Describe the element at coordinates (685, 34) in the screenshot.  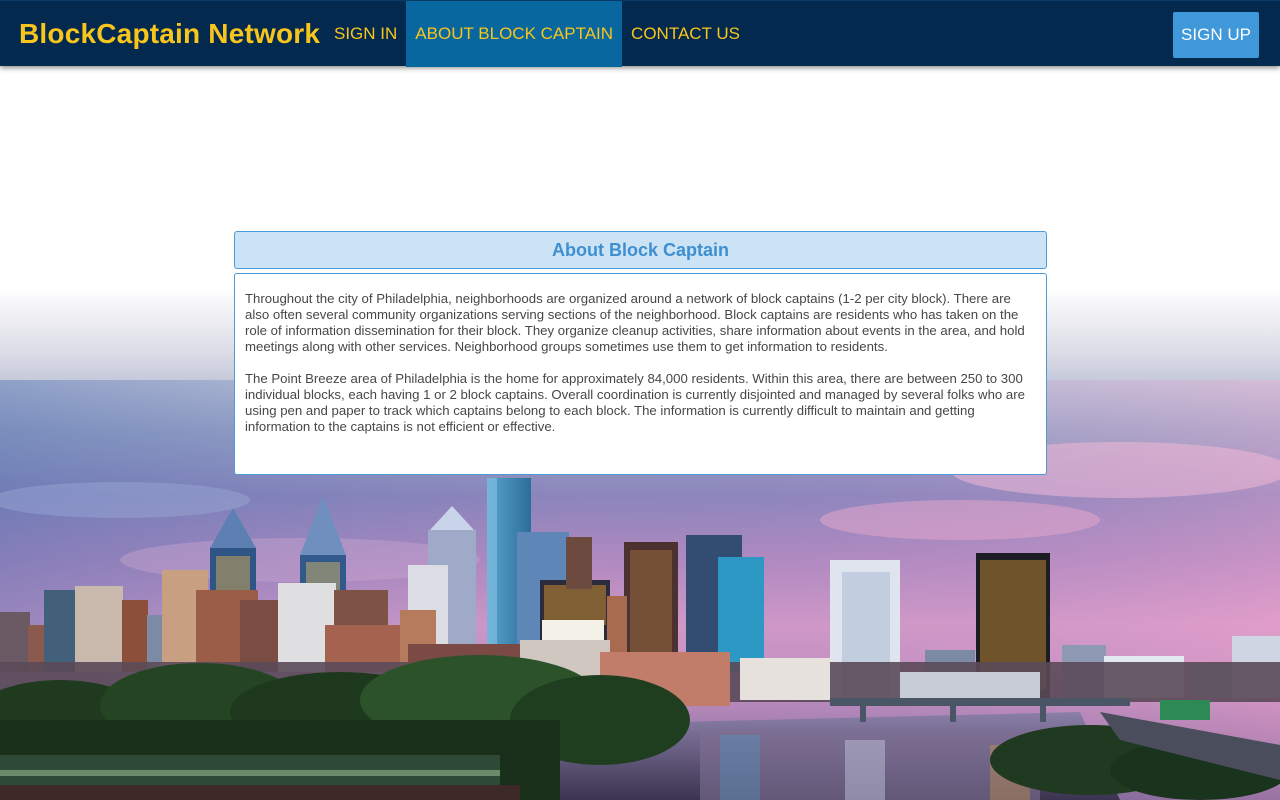
I see `nav-contact-us: CONTACT US` at that location.